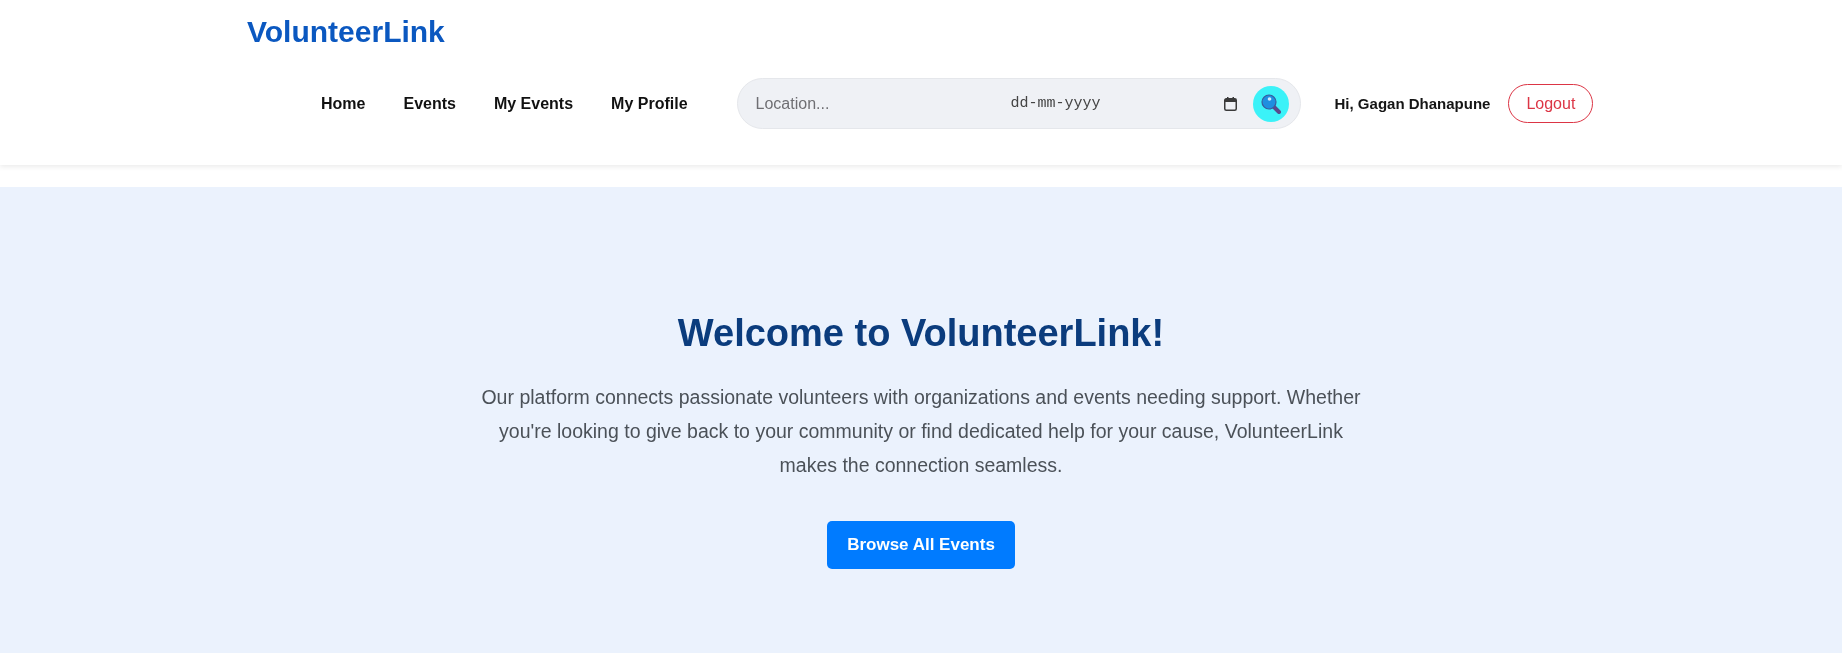  What do you see at coordinates (429, 103) in the screenshot?
I see `nav-link: Events` at bounding box center [429, 103].